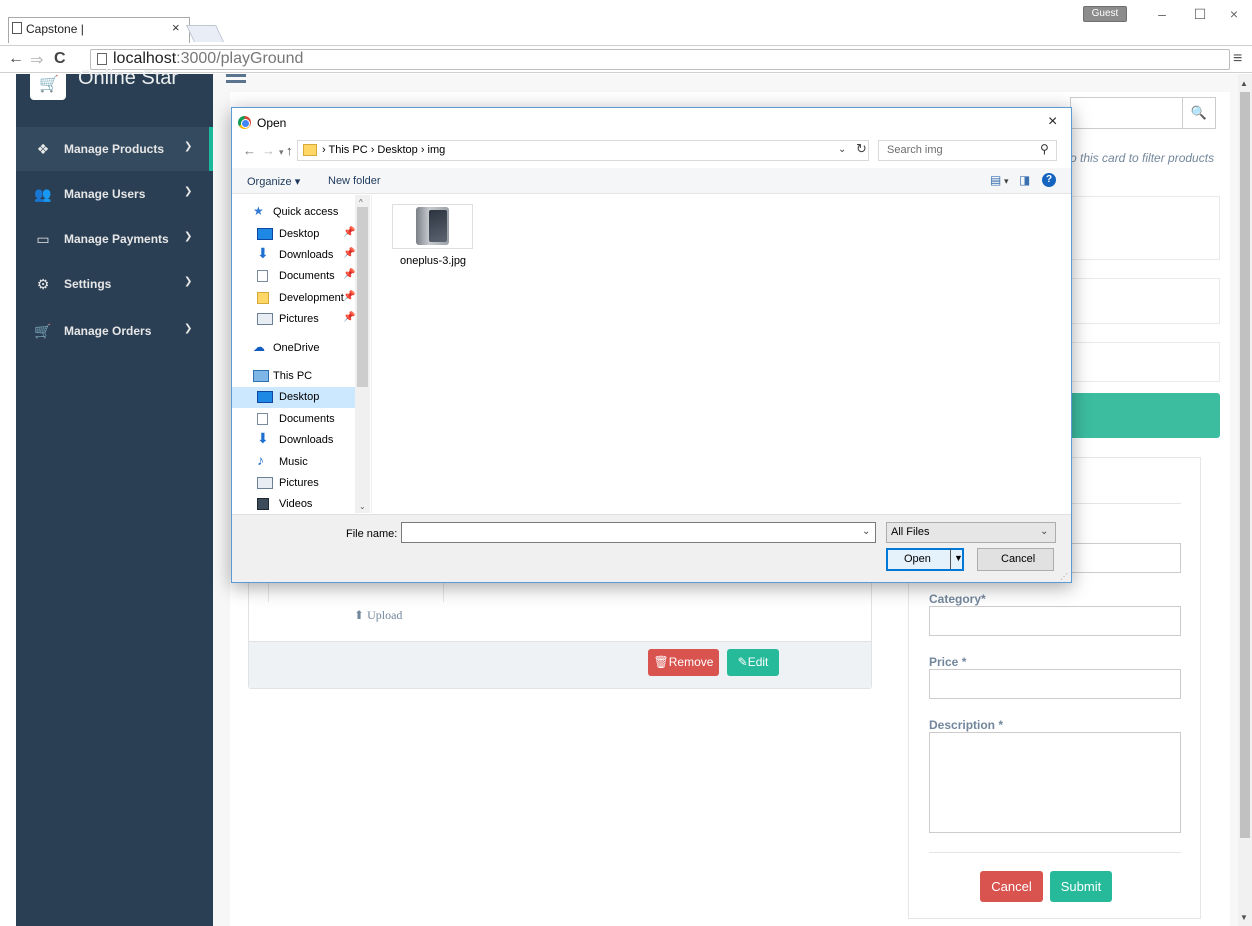 The height and width of the screenshot is (926, 1252). What do you see at coordinates (296, 234) in the screenshot?
I see `nav-item-desktop-pinned: Desktop 📌` at bounding box center [296, 234].